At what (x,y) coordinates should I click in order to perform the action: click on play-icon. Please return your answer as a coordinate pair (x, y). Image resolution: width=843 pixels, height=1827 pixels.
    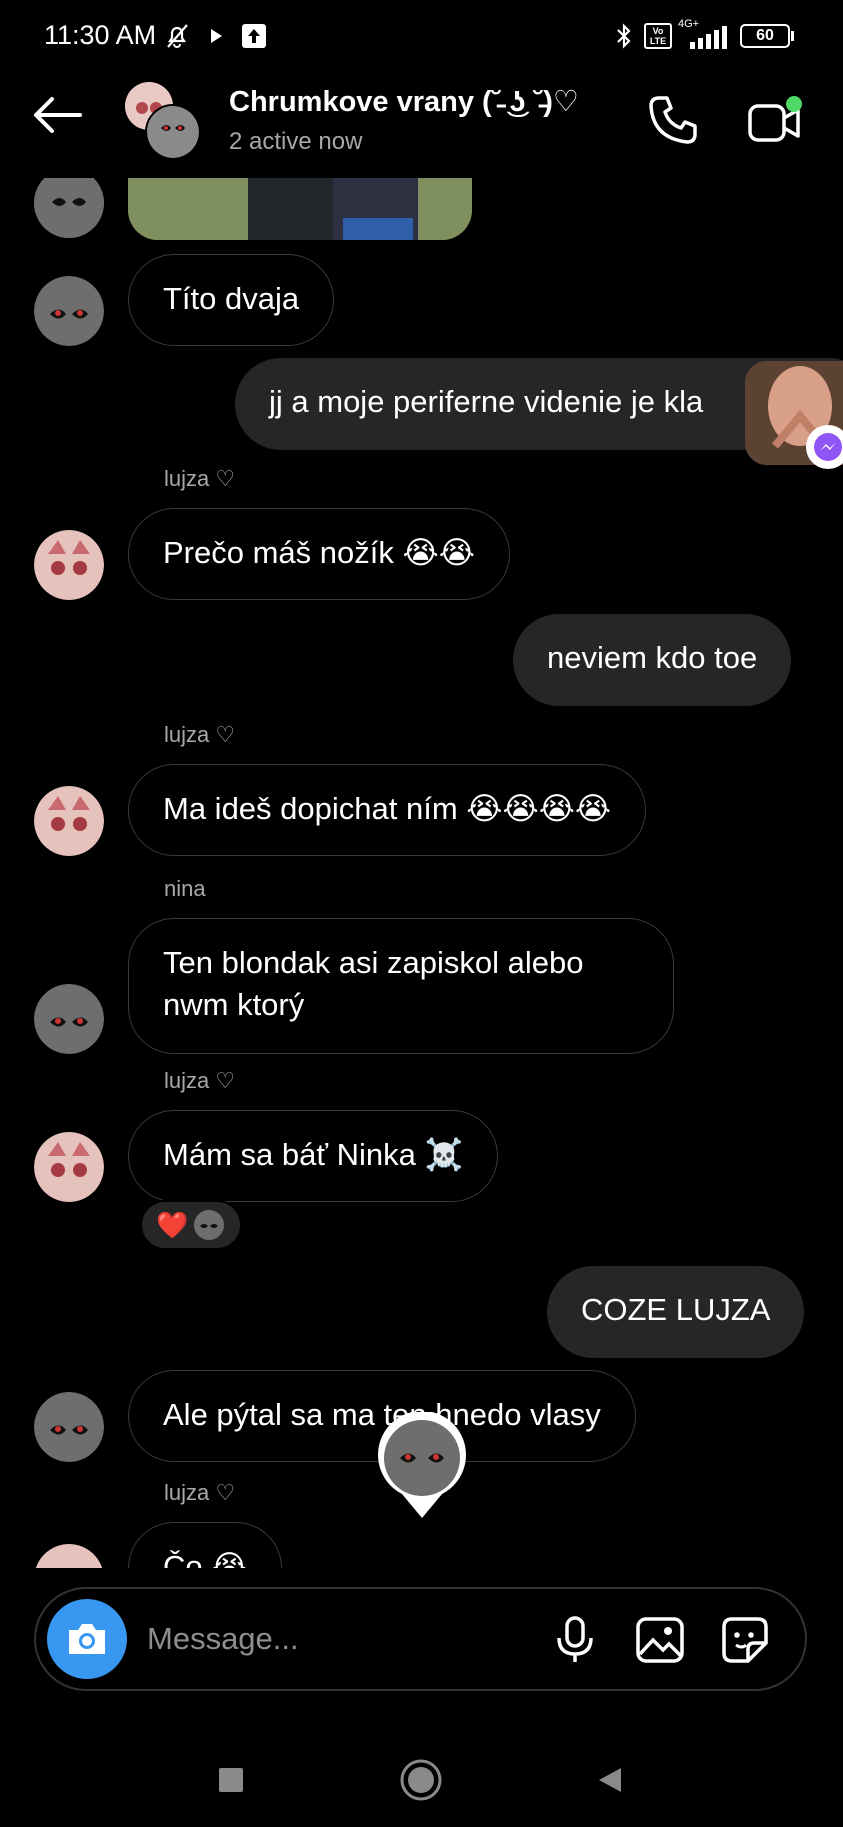
    Looking at the image, I should click on (216, 36).